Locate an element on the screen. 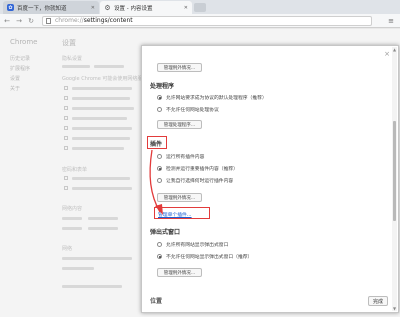 This screenshot has width=400, height=317. baidu-paw-icon: ✿ is located at coordinates (10, 7).